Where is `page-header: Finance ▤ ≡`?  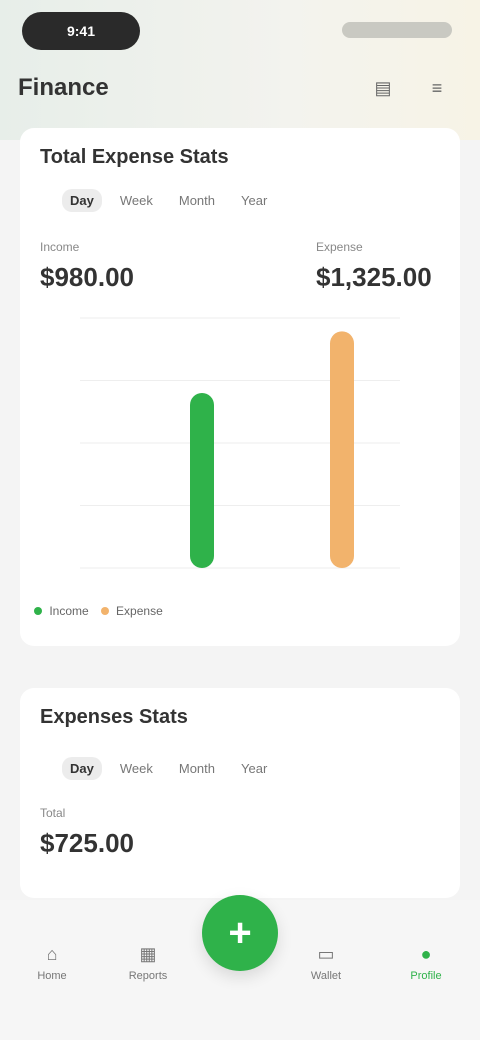
page-header: Finance ▤ ≡ is located at coordinates (240, 90).